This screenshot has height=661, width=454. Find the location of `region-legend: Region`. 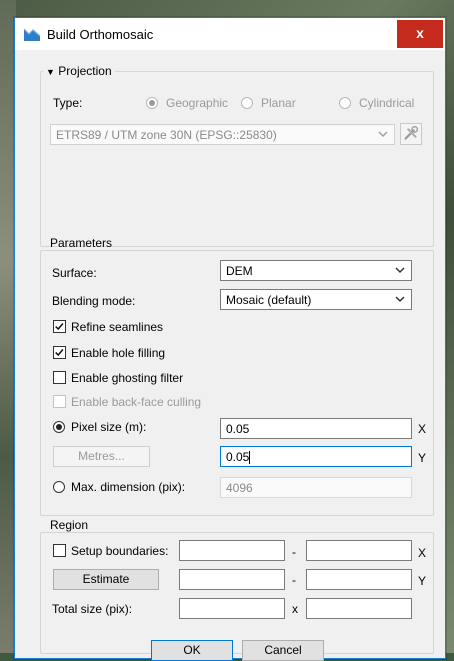

region-legend: Region is located at coordinates (69, 525).